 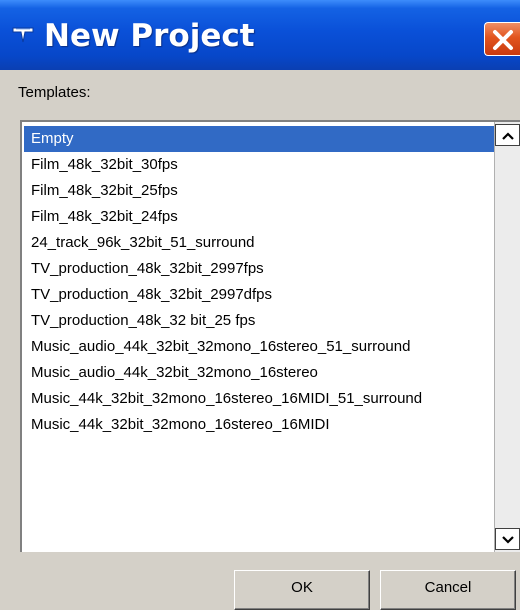 I want to click on cancel-button: Cancel, so click(x=448, y=590).